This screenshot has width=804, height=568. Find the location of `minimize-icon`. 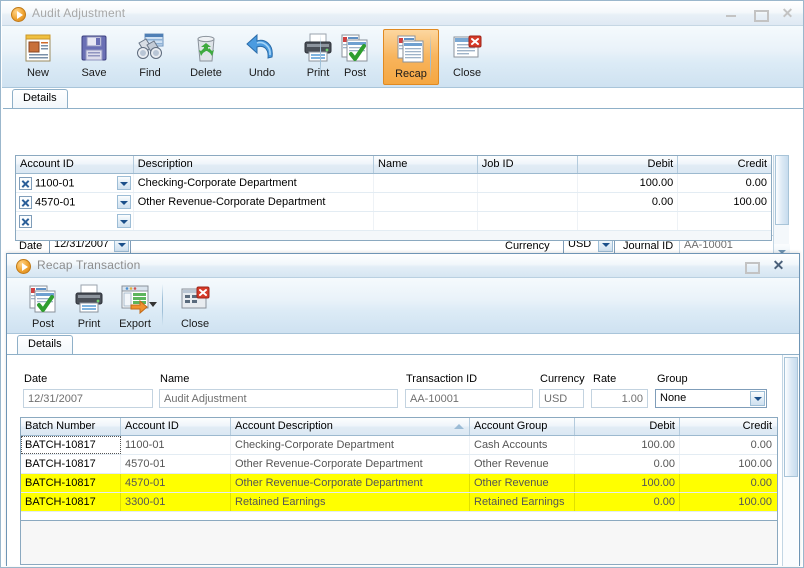

minimize-icon is located at coordinates (731, 13).